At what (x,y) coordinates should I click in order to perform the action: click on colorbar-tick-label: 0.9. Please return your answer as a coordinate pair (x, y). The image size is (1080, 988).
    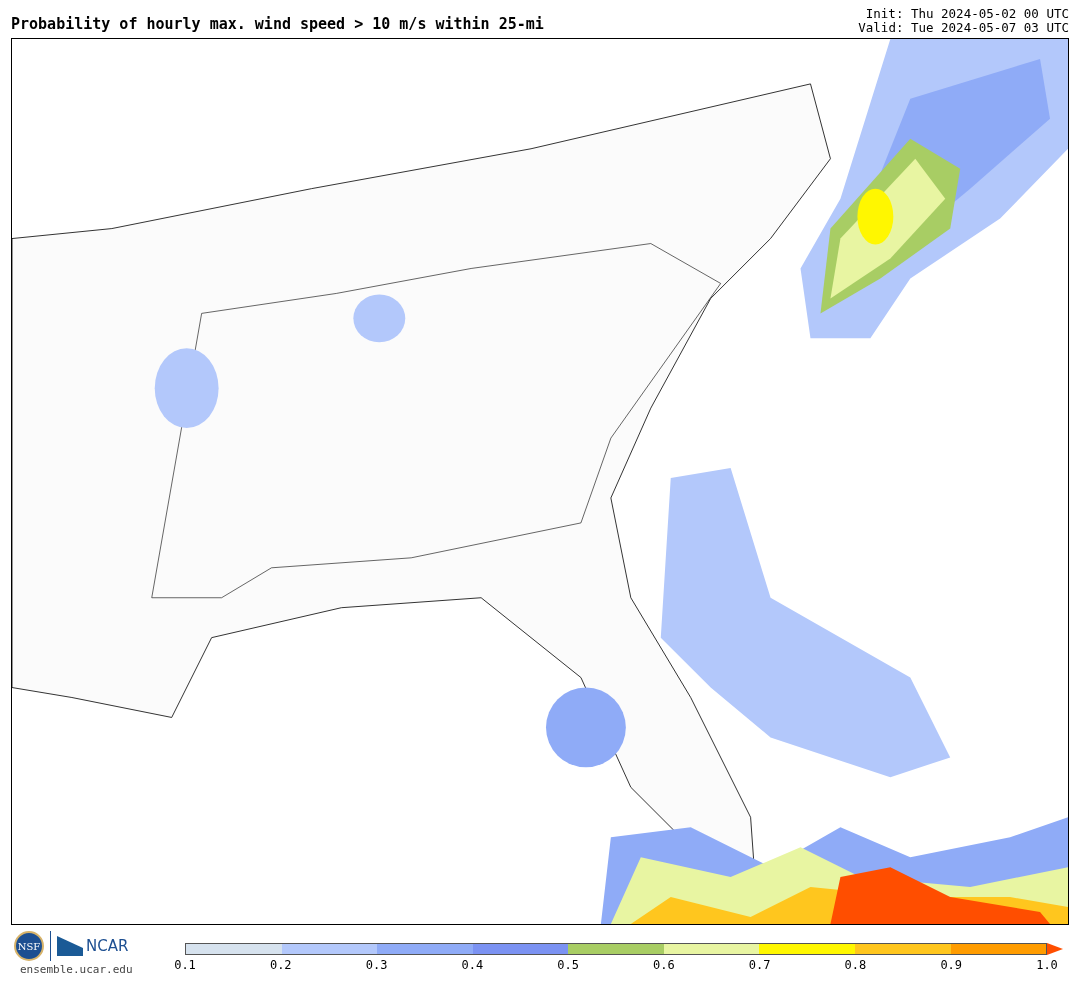
    Looking at the image, I should click on (951, 965).